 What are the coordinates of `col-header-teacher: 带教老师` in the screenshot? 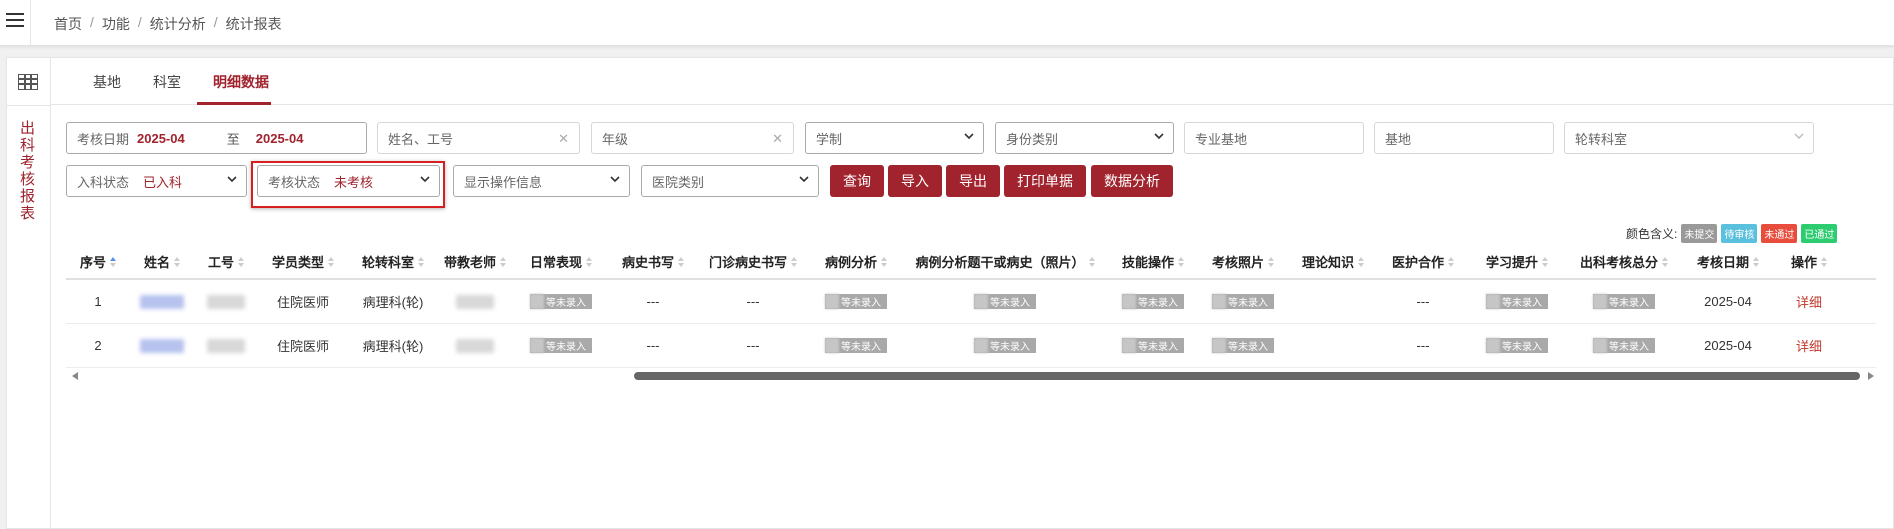 It's located at (475, 261).